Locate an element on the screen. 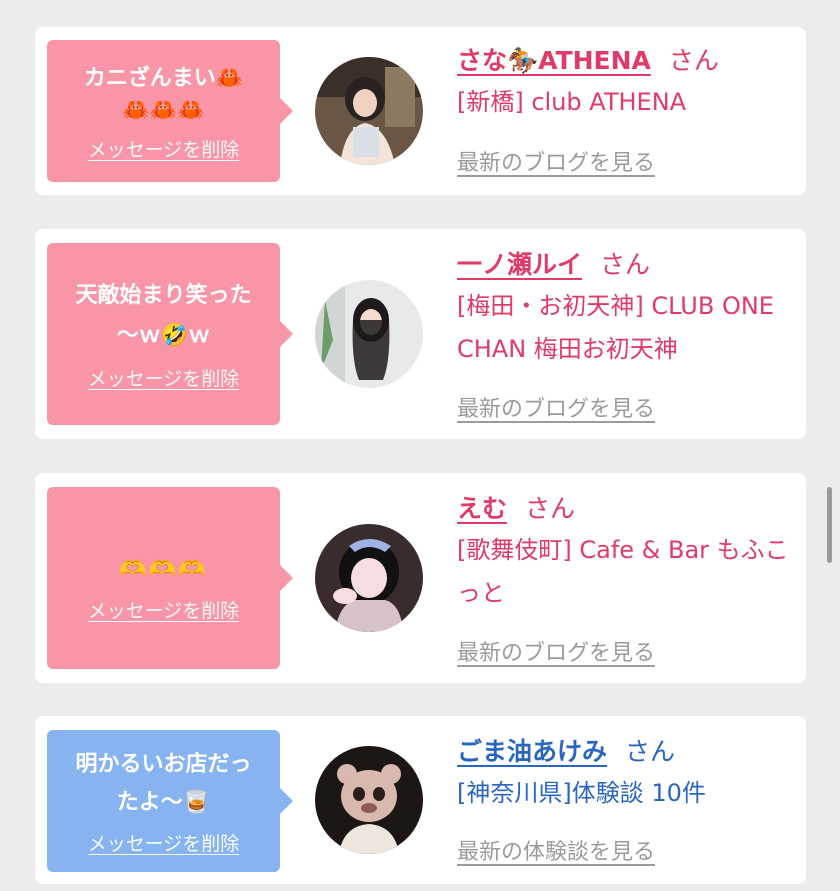 The width and height of the screenshot is (840, 891). shop-name: [梅田・お初天神] CLUB ONE CHAN 梅田お初天神 is located at coordinates (615, 327).